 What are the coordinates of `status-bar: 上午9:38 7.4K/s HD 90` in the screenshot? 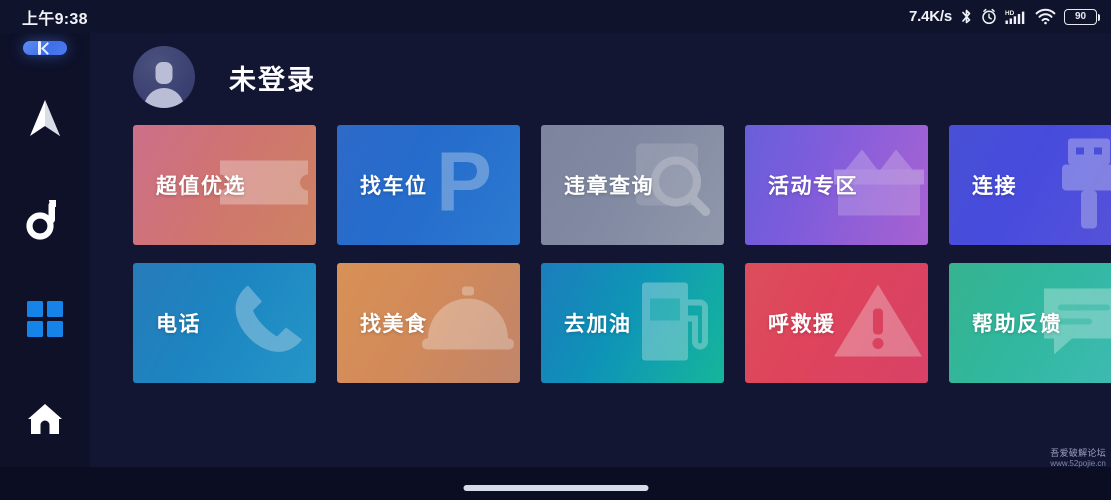 It's located at (555, 16).